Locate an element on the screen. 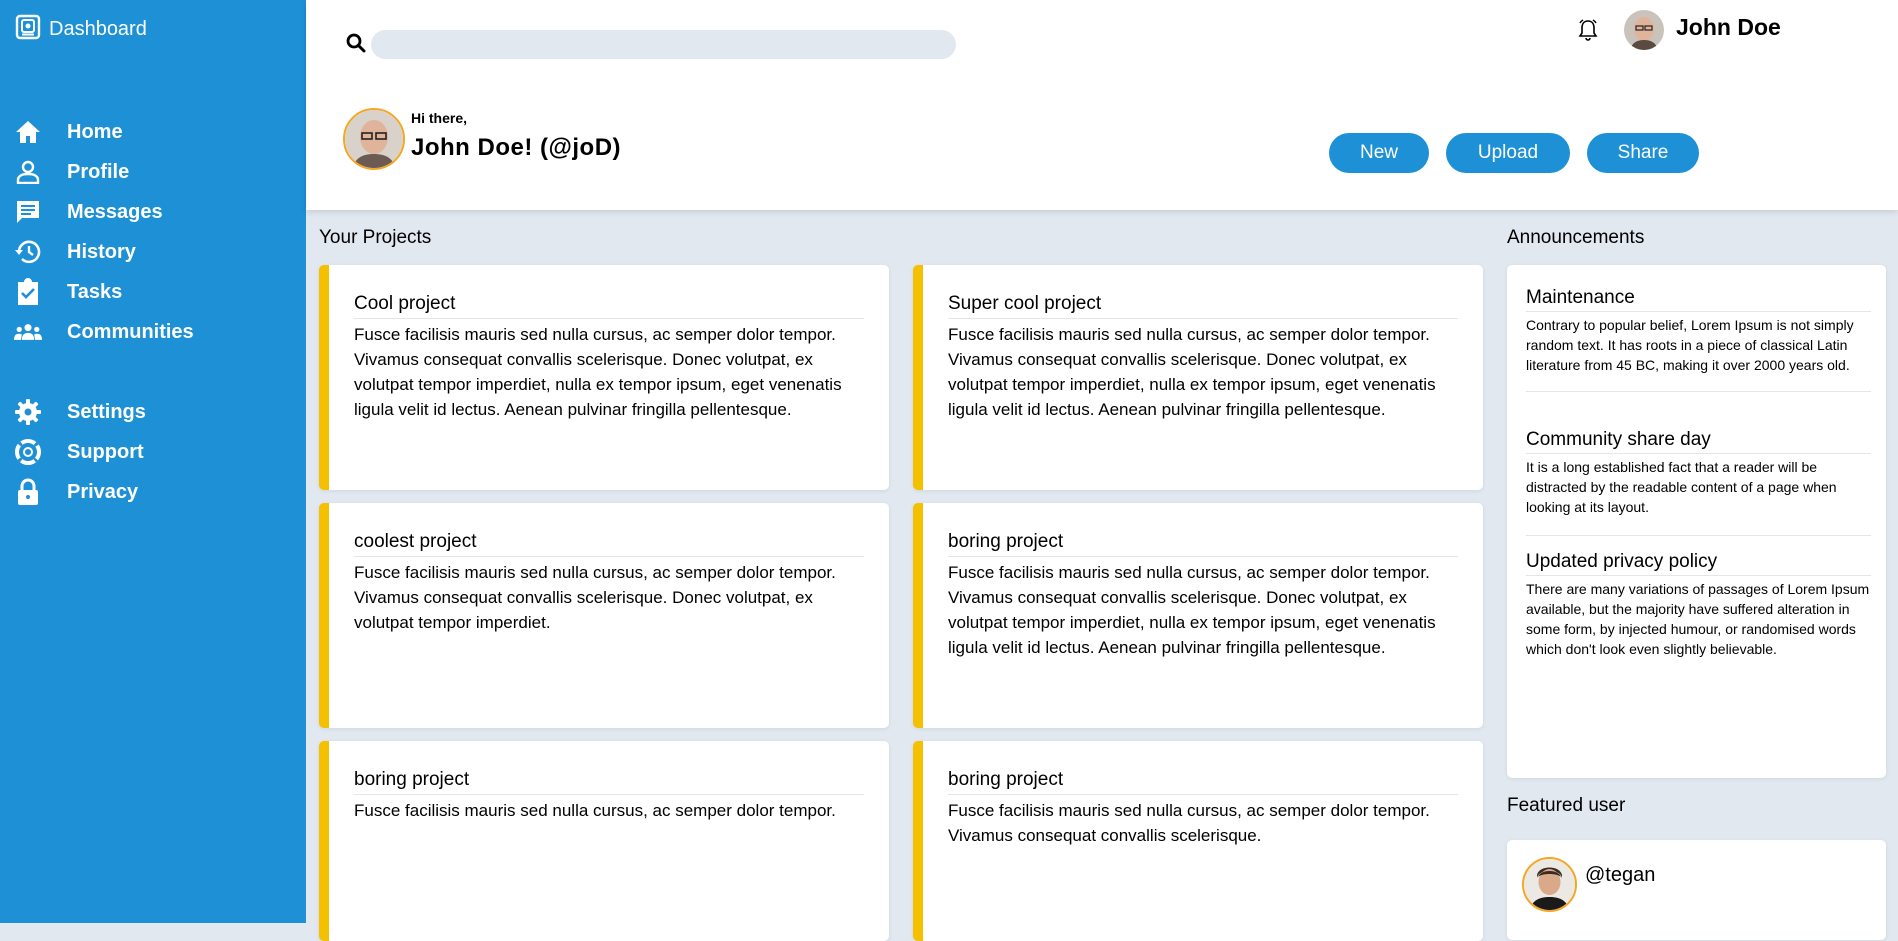  sidebar-item-tasks: Tasks is located at coordinates (68, 292).